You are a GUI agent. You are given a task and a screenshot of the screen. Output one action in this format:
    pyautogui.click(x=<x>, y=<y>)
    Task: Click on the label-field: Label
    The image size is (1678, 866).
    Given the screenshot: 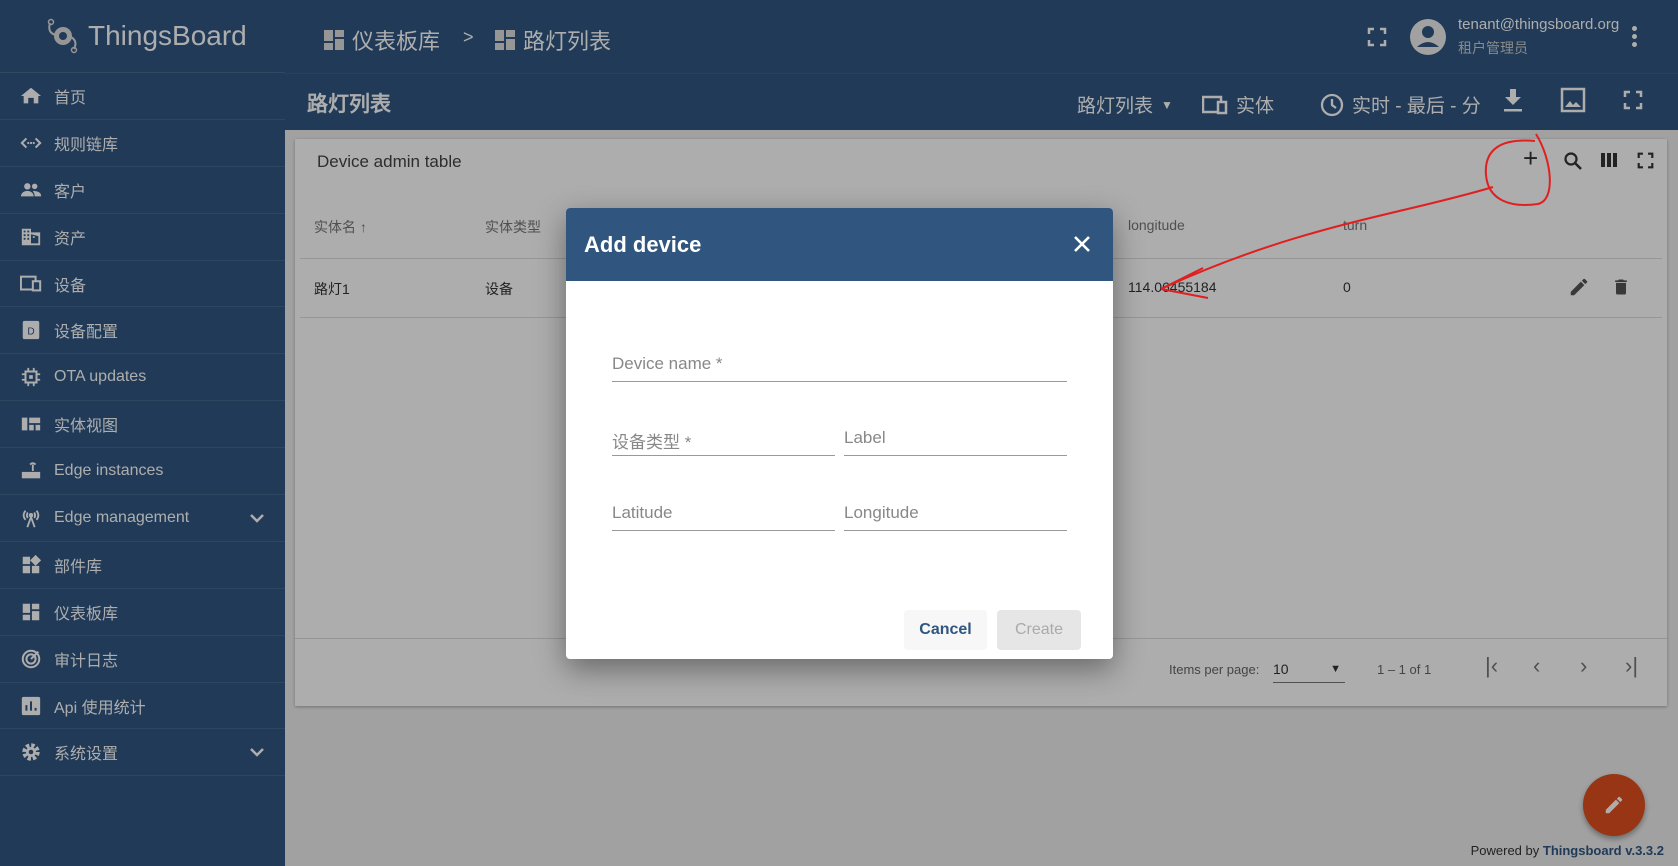 What is the action you would take?
    pyautogui.click(x=955, y=438)
    